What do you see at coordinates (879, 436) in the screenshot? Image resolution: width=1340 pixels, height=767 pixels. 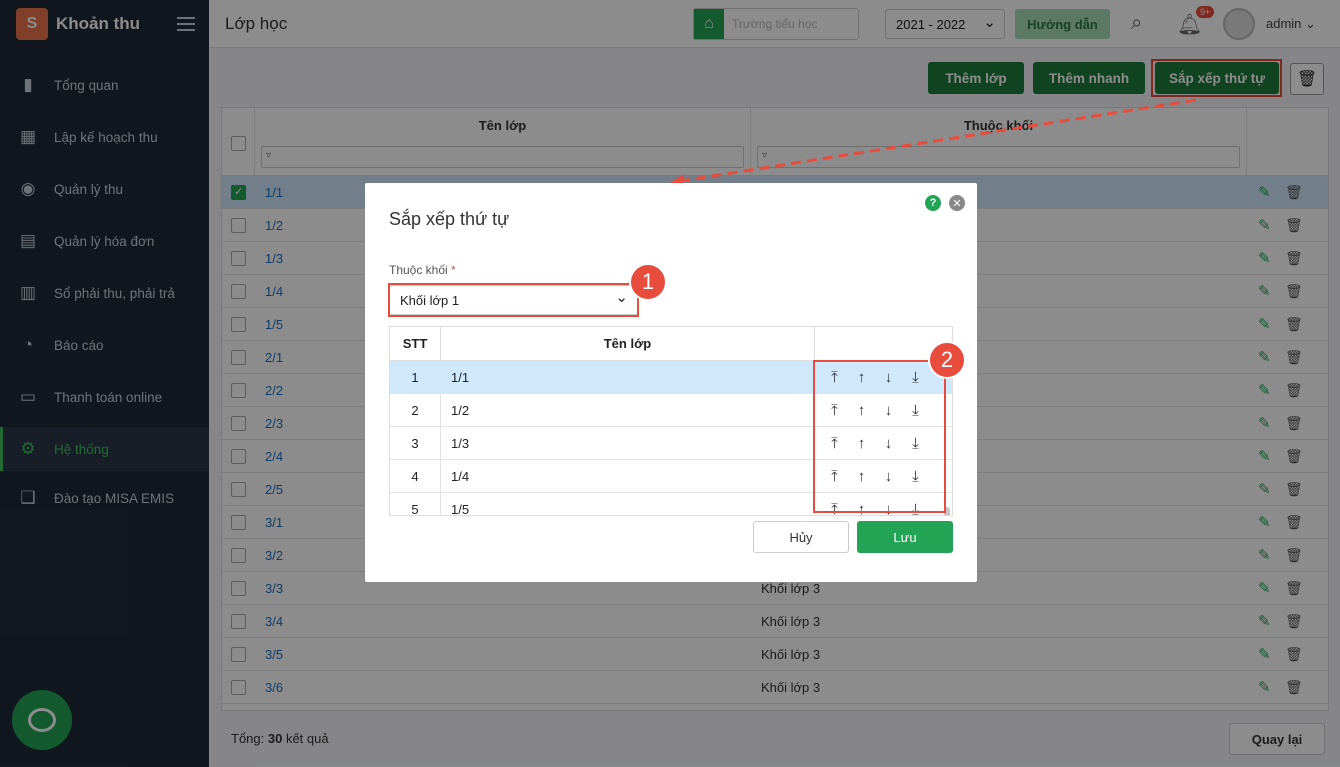 I see `arrows-highlight` at bounding box center [879, 436].